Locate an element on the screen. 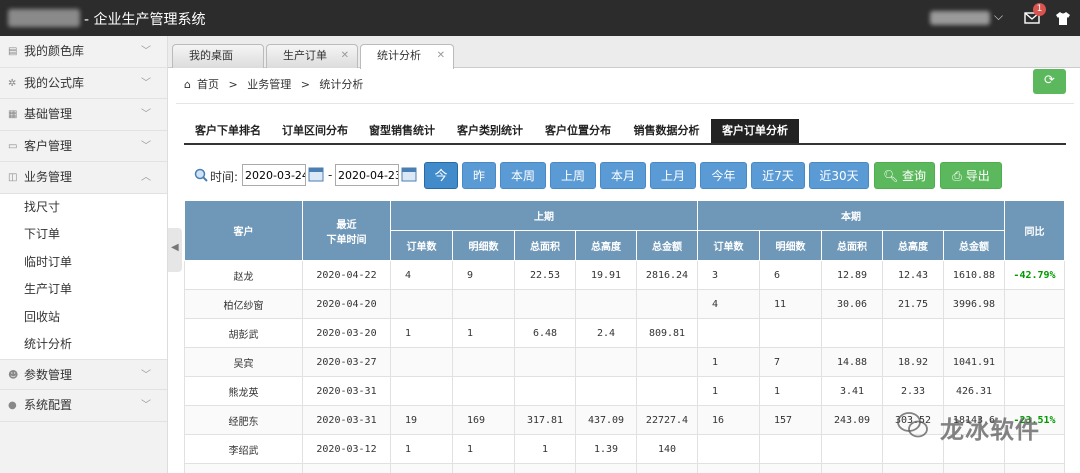  cell-prev-value: 5 is located at coordinates (483, 468).